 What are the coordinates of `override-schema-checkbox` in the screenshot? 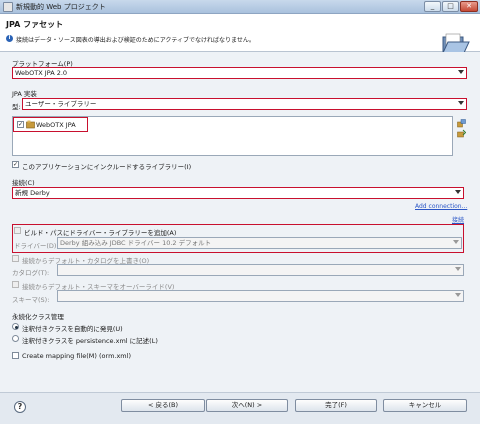 It's located at (15, 284).